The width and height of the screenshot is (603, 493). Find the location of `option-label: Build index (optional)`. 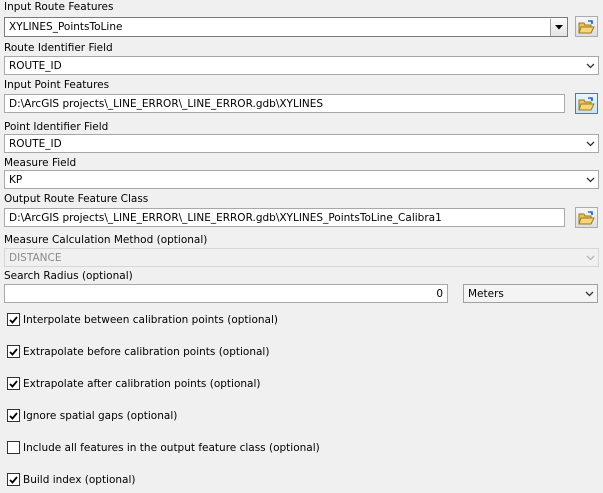

option-label: Build index (optional) is located at coordinates (79, 479).